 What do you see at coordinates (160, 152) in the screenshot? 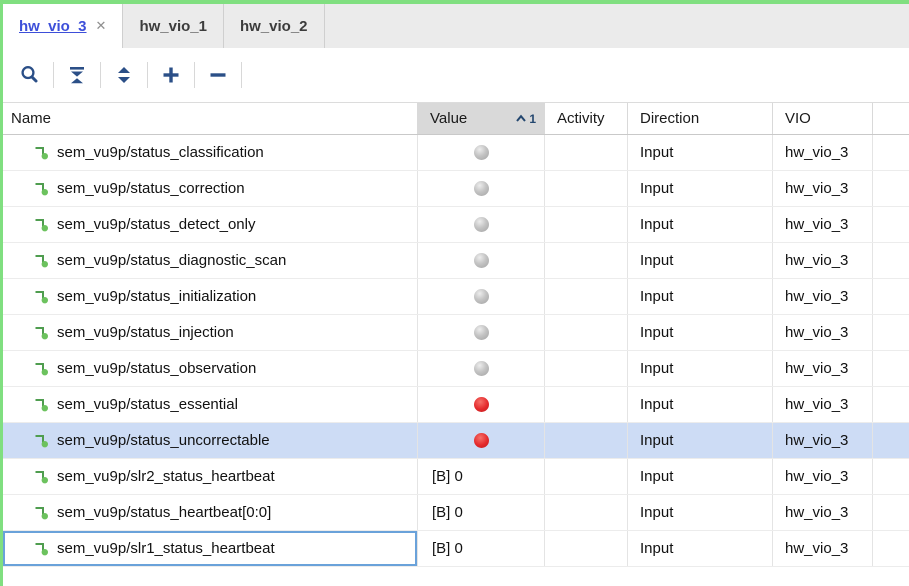
I see `probe-name: sem_vu9p/status_classification` at bounding box center [160, 152].